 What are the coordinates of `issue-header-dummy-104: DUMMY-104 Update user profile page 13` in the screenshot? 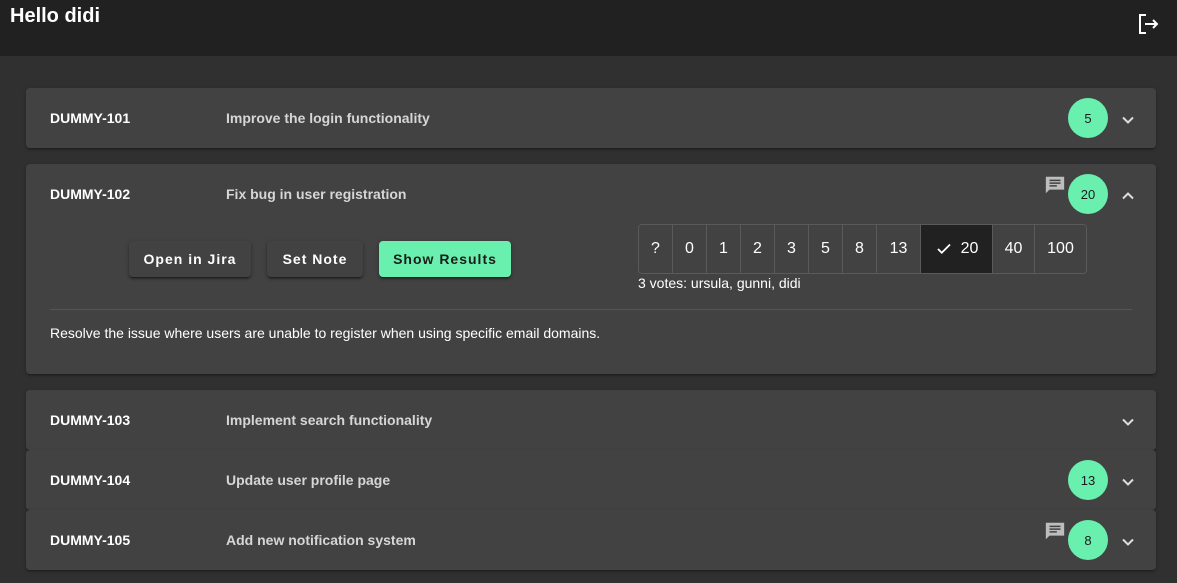 It's located at (591, 480).